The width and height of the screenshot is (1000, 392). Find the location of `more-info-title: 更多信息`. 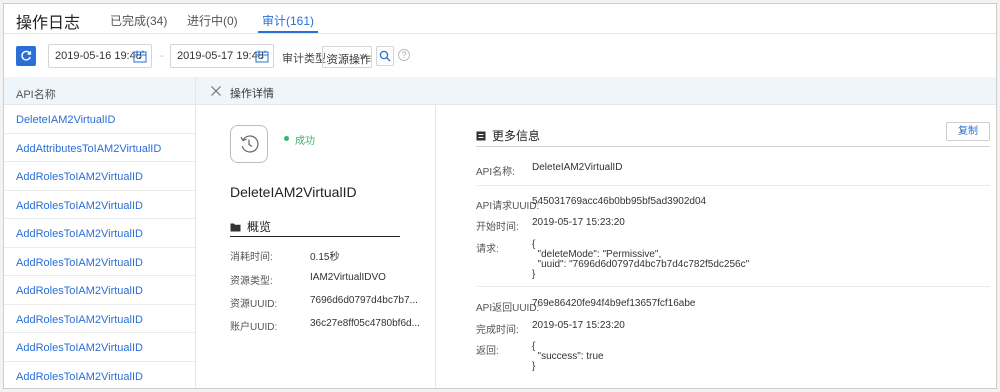

more-info-title: 更多信息 is located at coordinates (516, 136).